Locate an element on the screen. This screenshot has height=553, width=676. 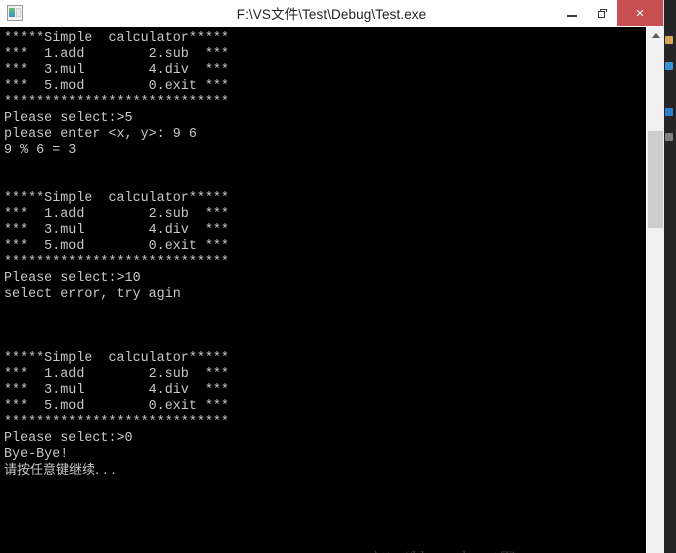
vertical-scrollbar is located at coordinates (655, 290).